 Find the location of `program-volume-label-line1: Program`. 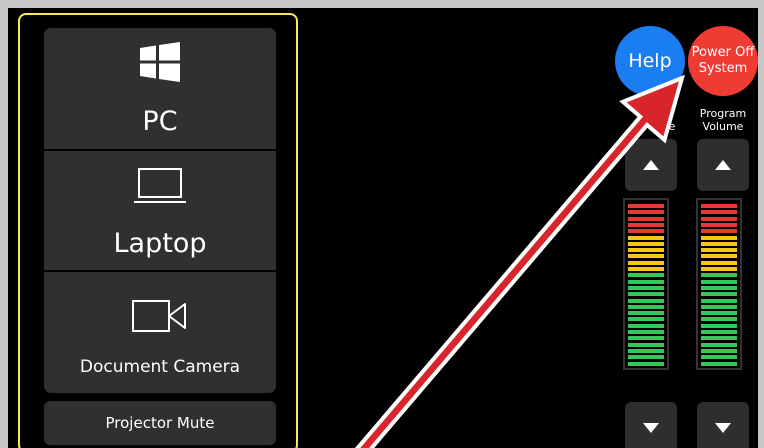

program-volume-label-line1: Program is located at coordinates (723, 113).